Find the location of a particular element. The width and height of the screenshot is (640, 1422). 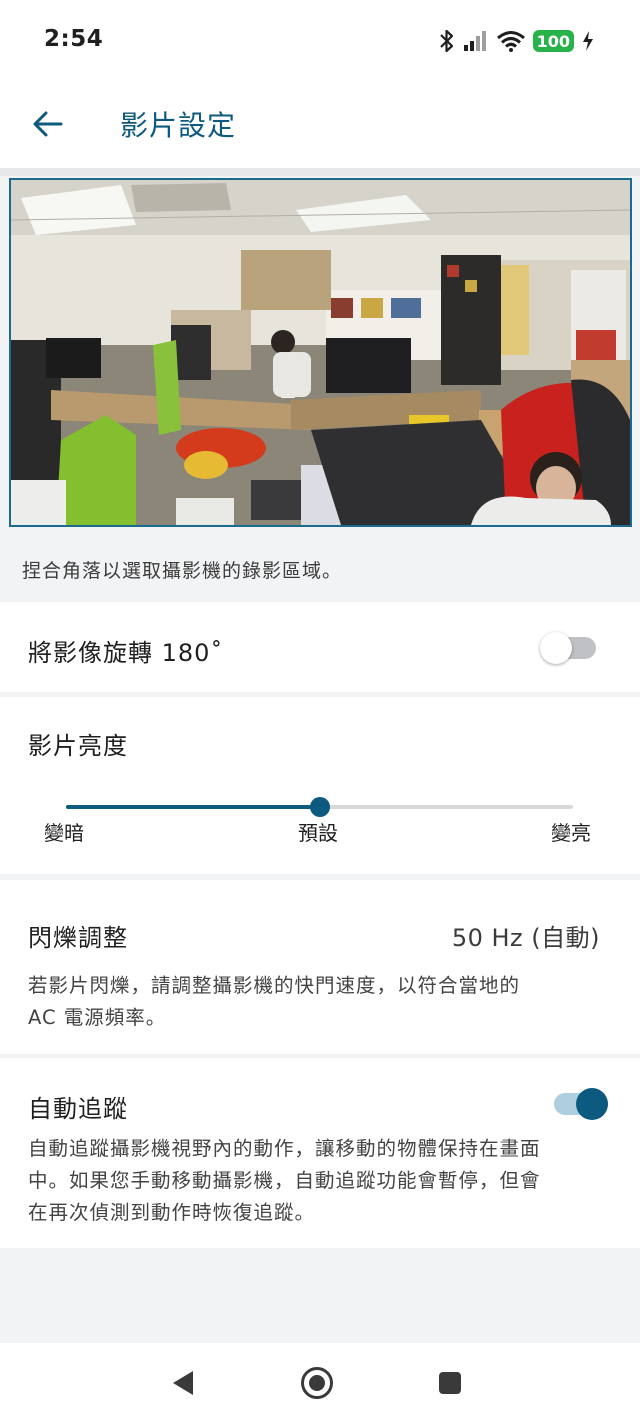

flicker-description-line: AC 電源頻率。 is located at coordinates (97, 1017).